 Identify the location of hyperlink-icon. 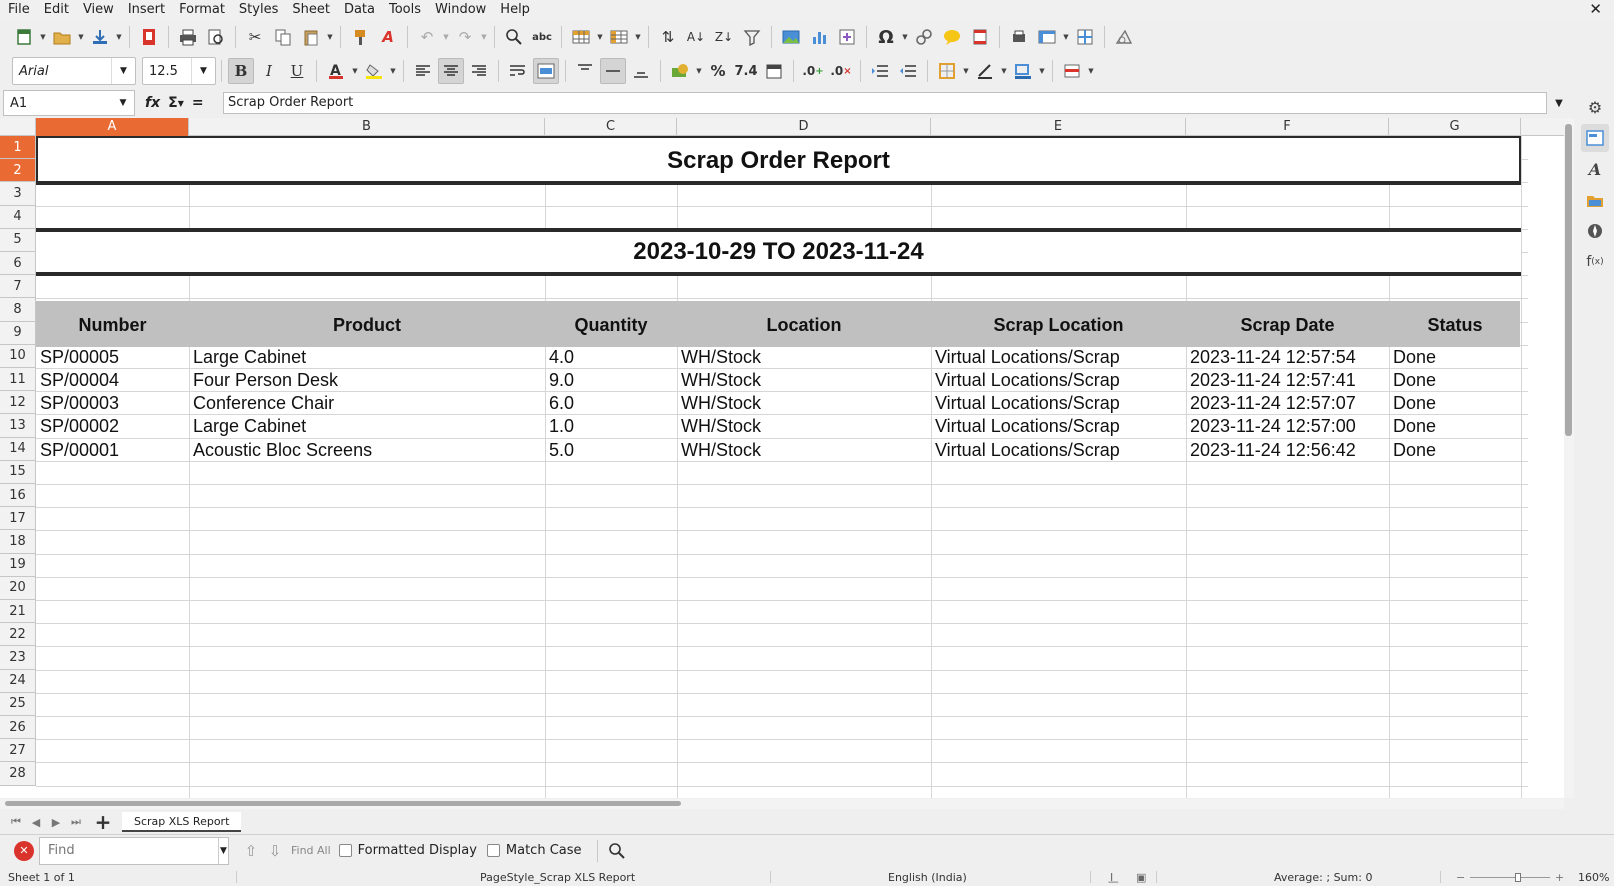
(924, 37).